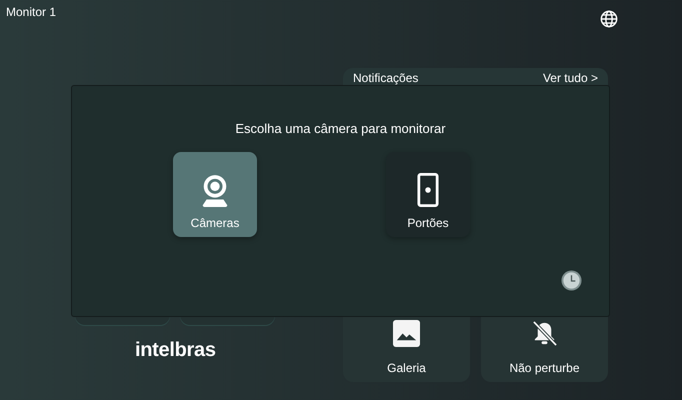 The image size is (682, 400). Describe the element at coordinates (385, 78) in the screenshot. I see `notifications-title: Notificações` at that location.